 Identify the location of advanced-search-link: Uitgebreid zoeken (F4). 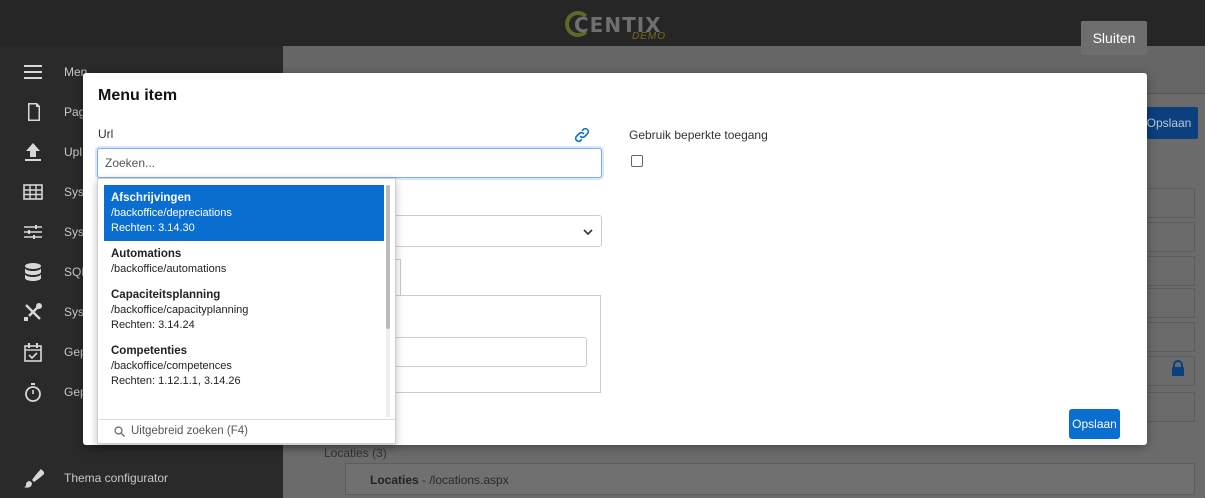
(246, 431).